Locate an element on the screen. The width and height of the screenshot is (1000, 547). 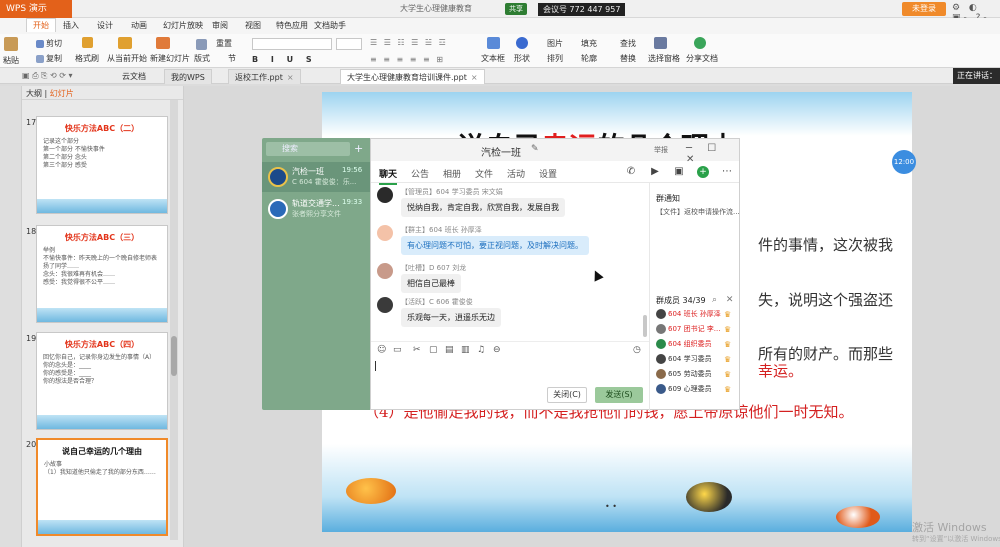
member-item: 609 心理委员 ♛ is located at coordinates (697, 391).